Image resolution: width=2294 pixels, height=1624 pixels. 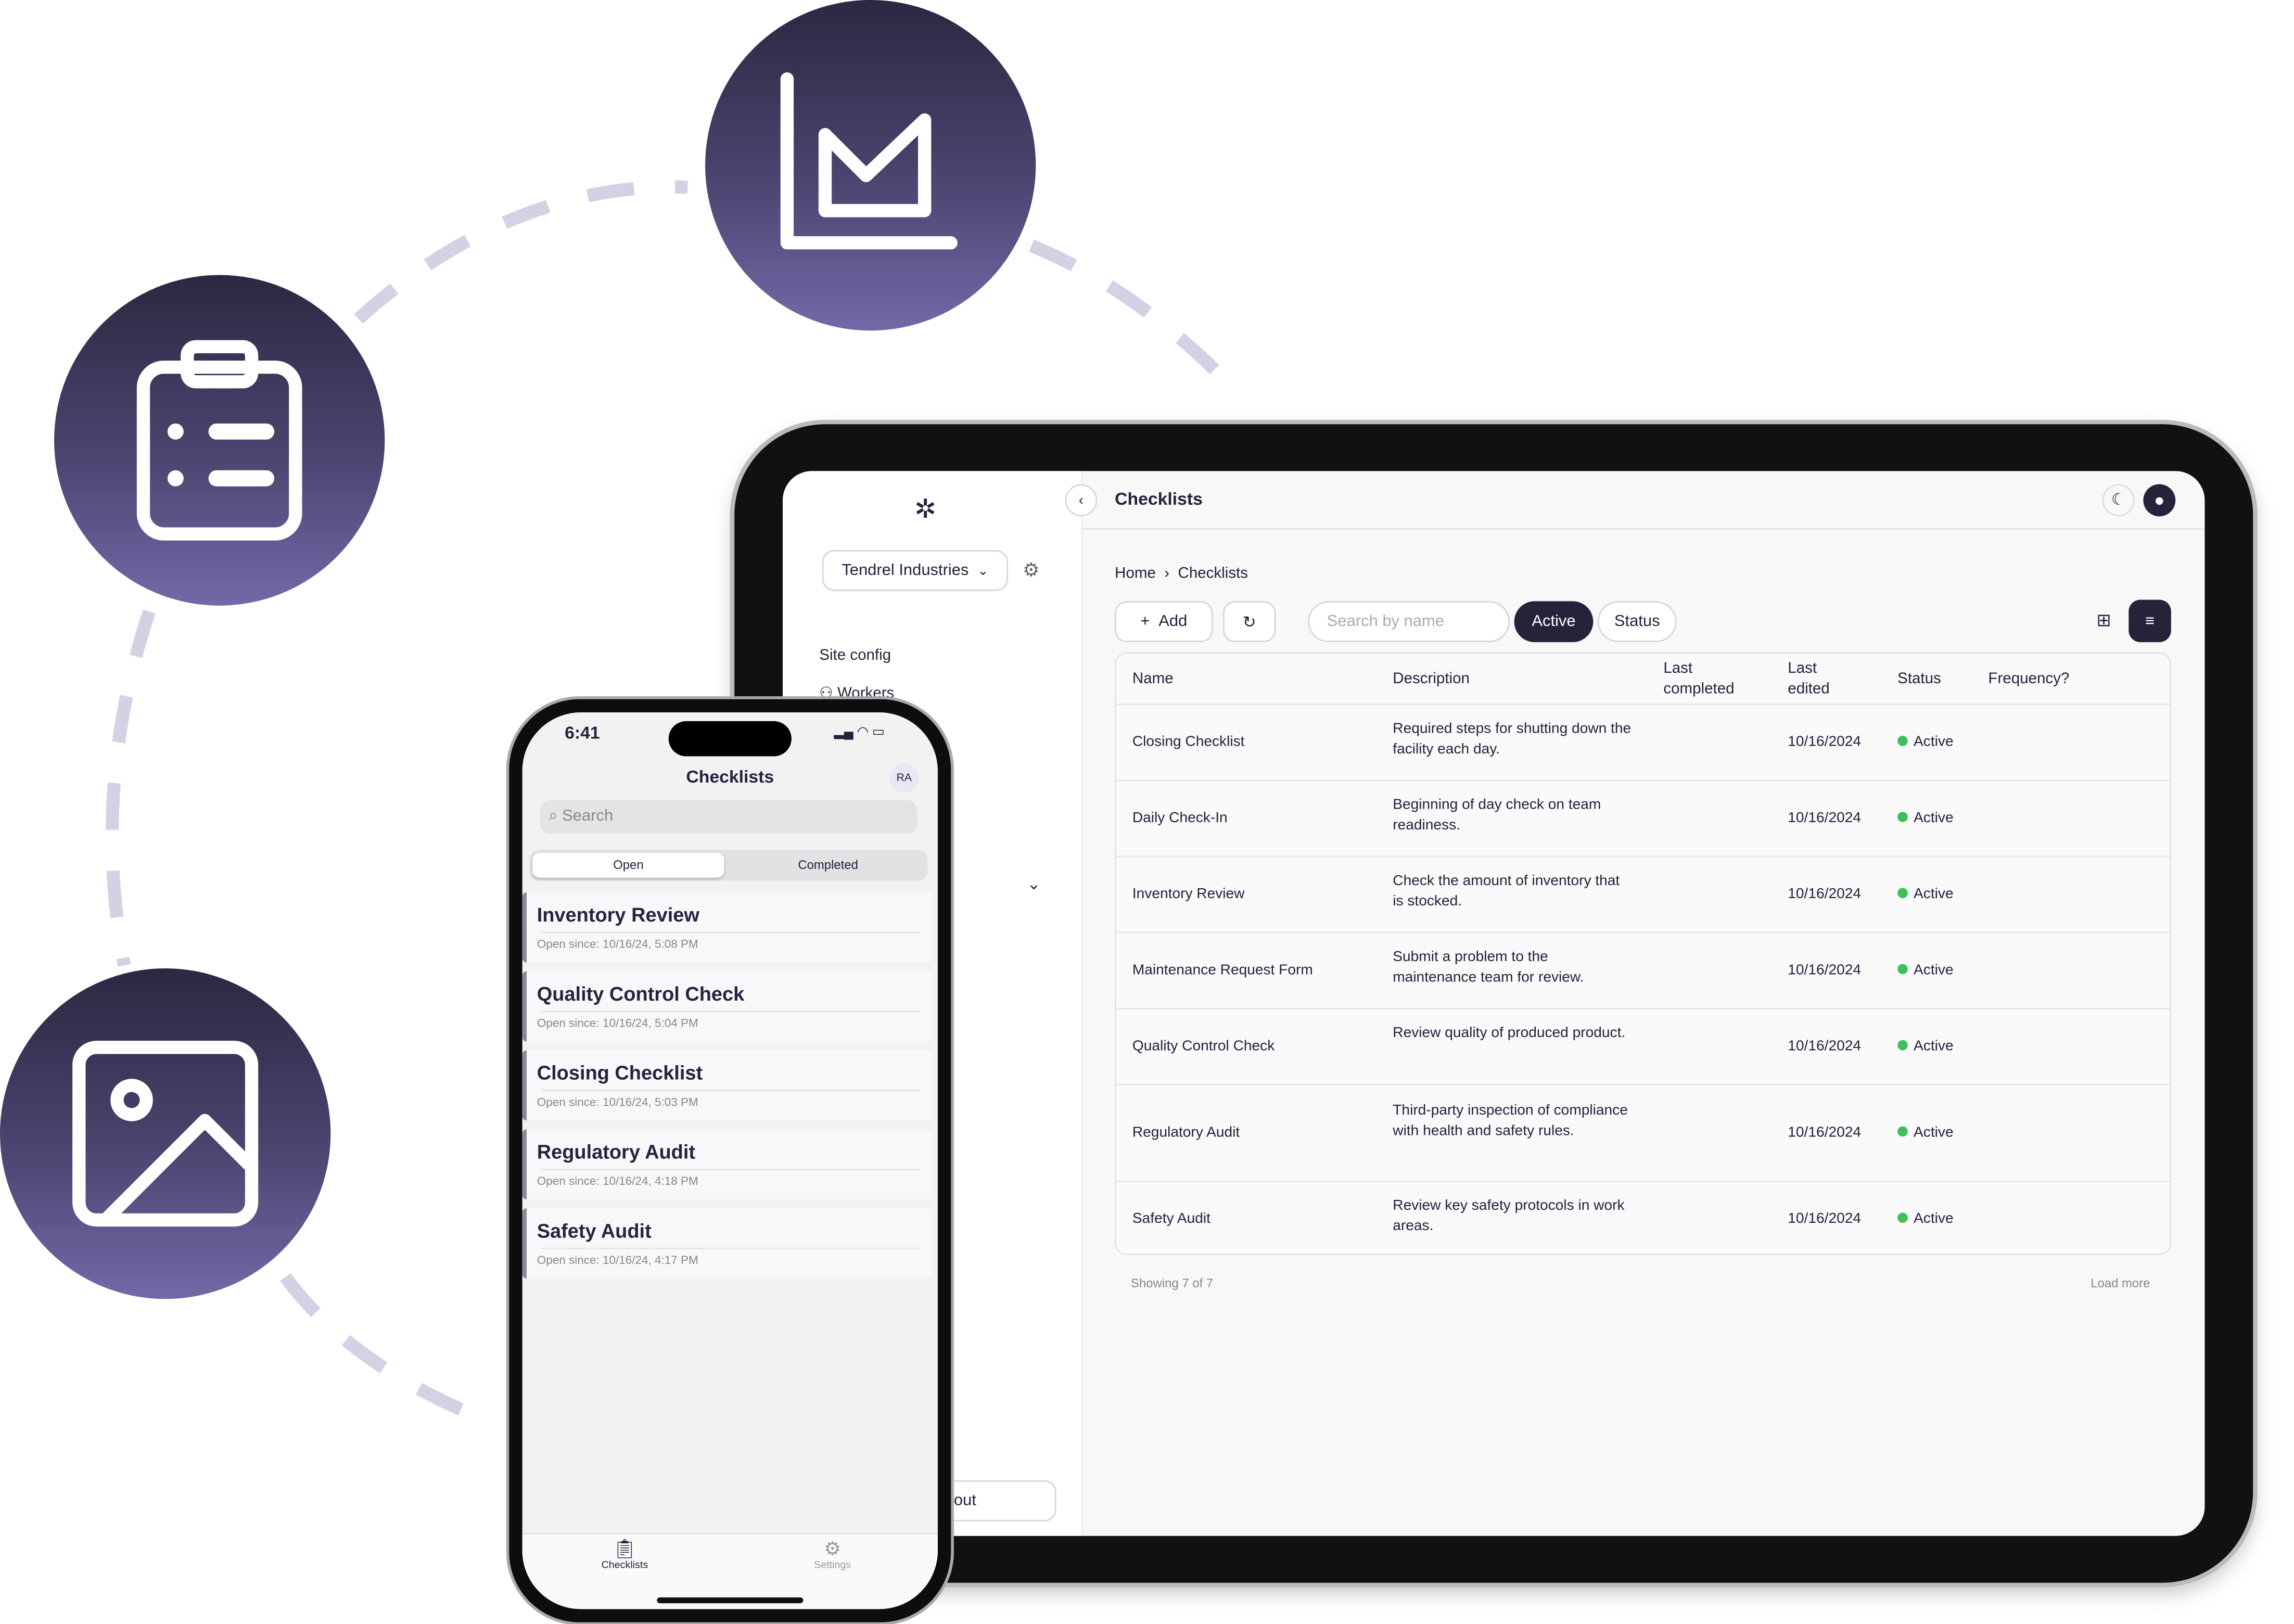 What do you see at coordinates (219, 441) in the screenshot?
I see `clipboard-list-icon` at bounding box center [219, 441].